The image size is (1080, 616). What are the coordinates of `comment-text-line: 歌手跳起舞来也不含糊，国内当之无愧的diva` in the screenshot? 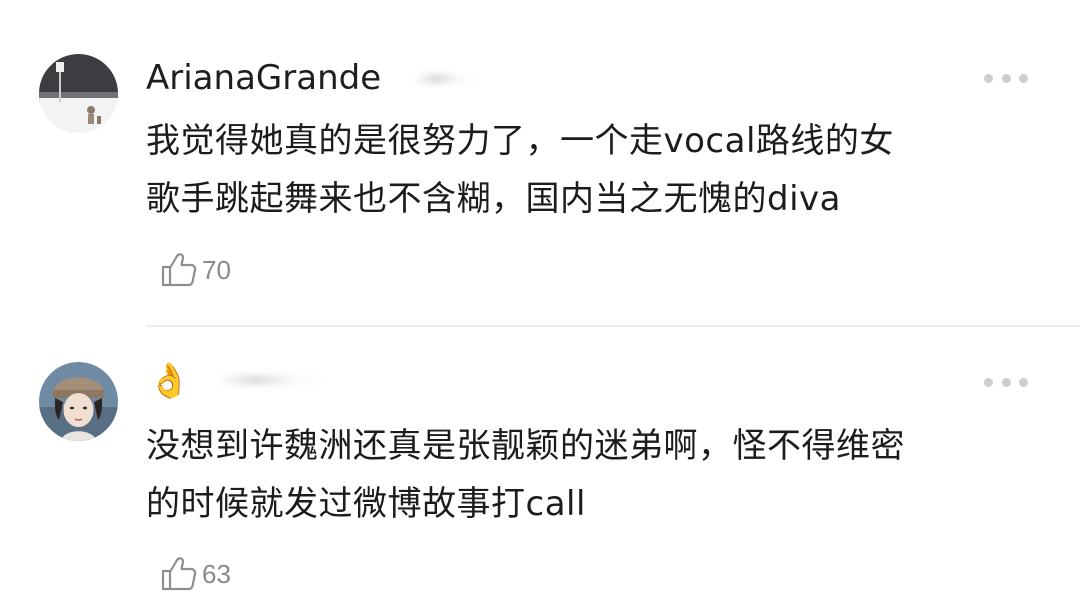 It's located at (493, 199).